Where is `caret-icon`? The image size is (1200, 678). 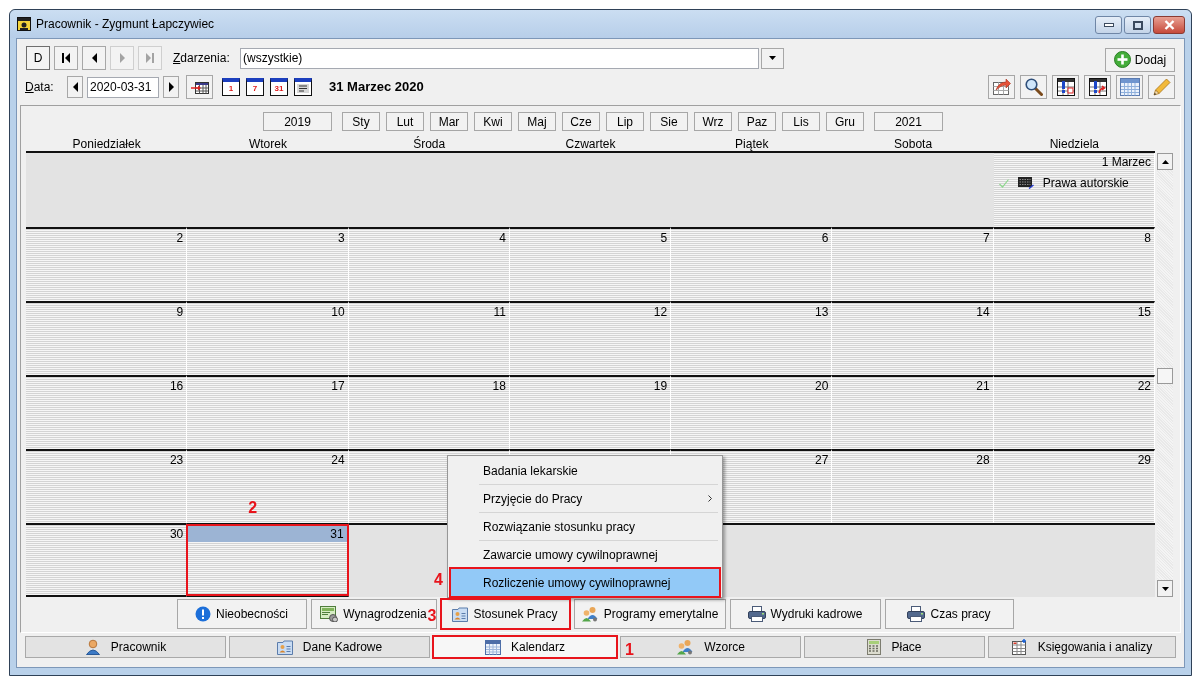
caret-icon is located at coordinates (772, 58).